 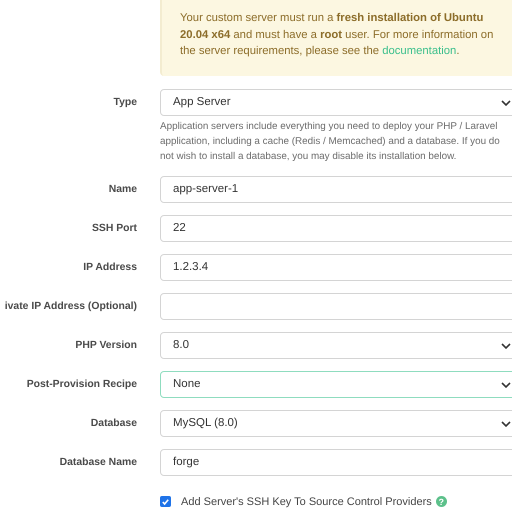 I want to click on field-label: Post-Provision Recipe, so click(x=81, y=384).